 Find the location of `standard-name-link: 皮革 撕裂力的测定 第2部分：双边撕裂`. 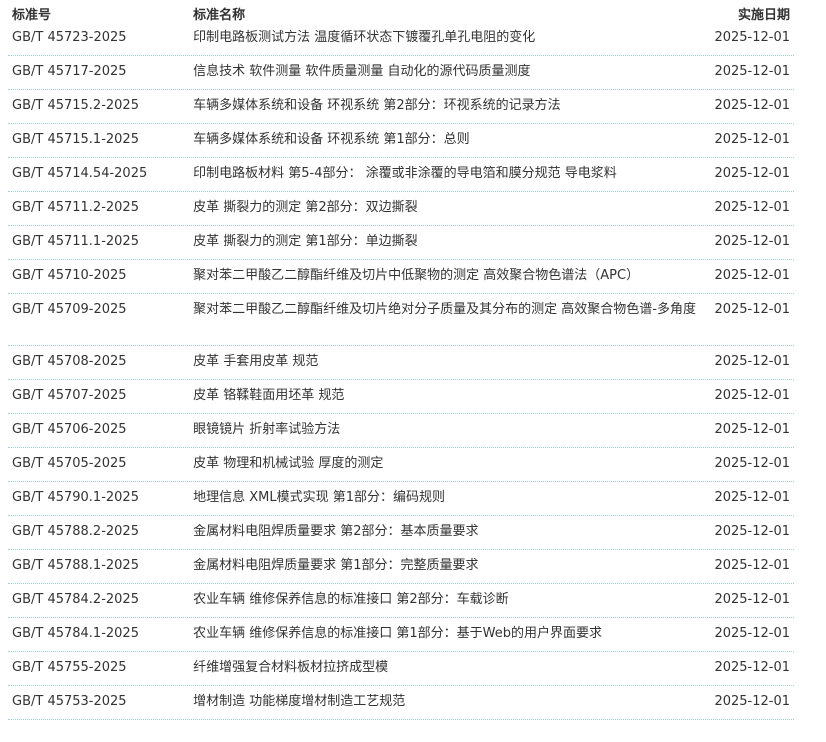

standard-name-link: 皮革 撕裂力的测定 第2部分：双边撕裂 is located at coordinates (449, 208).